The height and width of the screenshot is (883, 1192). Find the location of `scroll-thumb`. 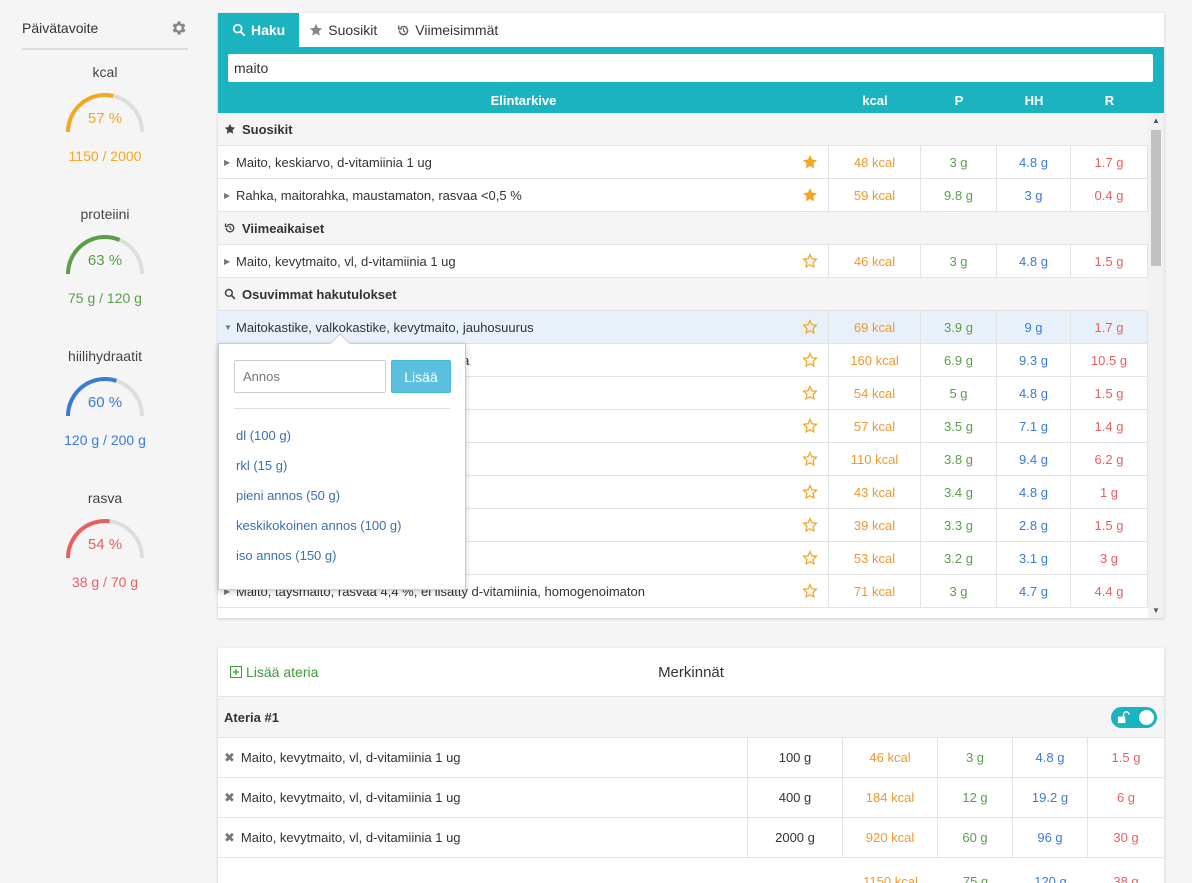

scroll-thumb is located at coordinates (1156, 198).